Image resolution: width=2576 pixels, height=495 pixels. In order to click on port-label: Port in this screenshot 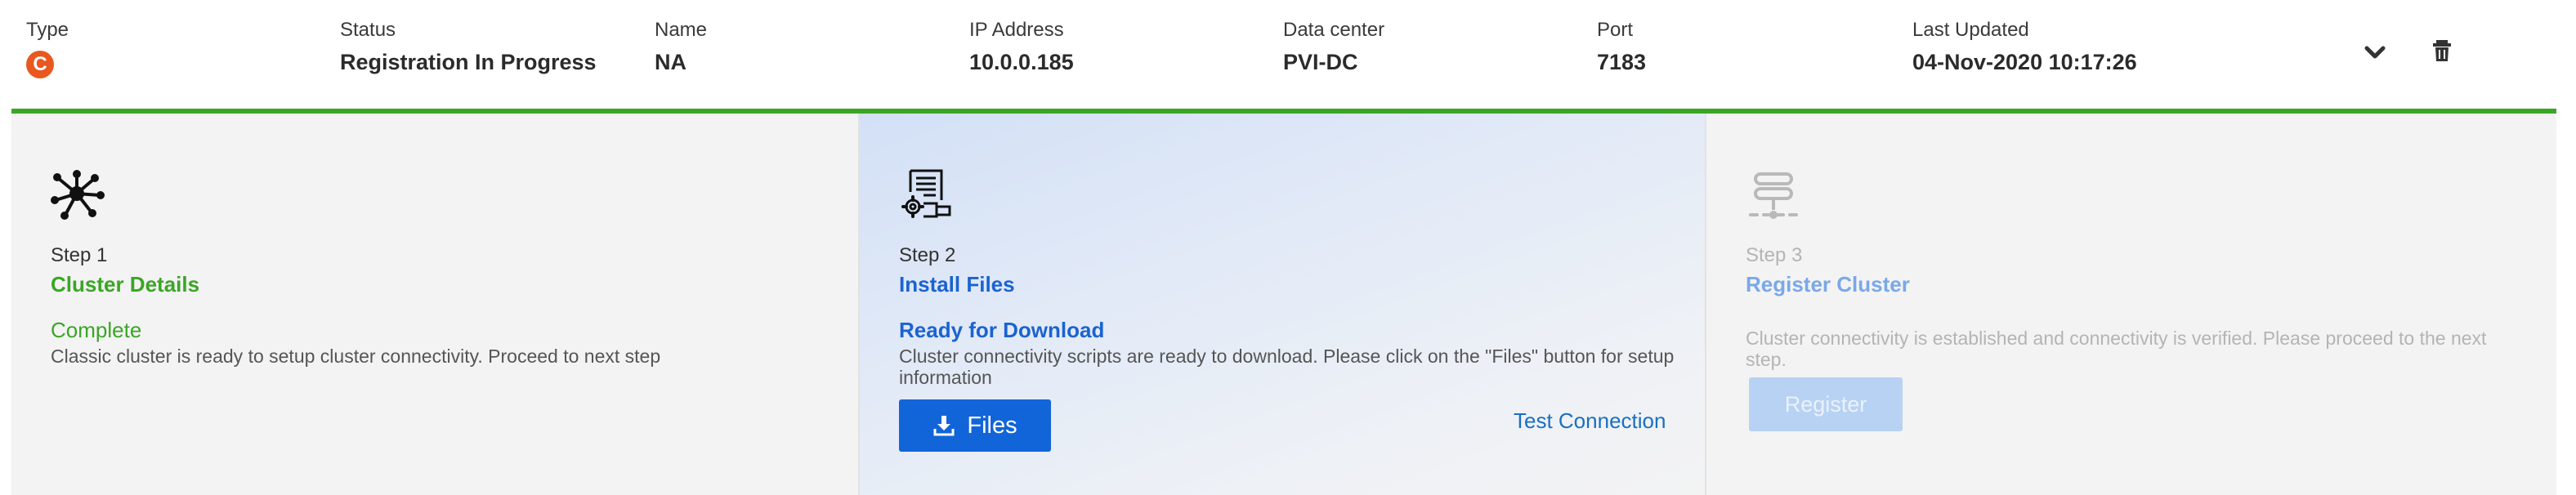, I will do `click(1615, 30)`.